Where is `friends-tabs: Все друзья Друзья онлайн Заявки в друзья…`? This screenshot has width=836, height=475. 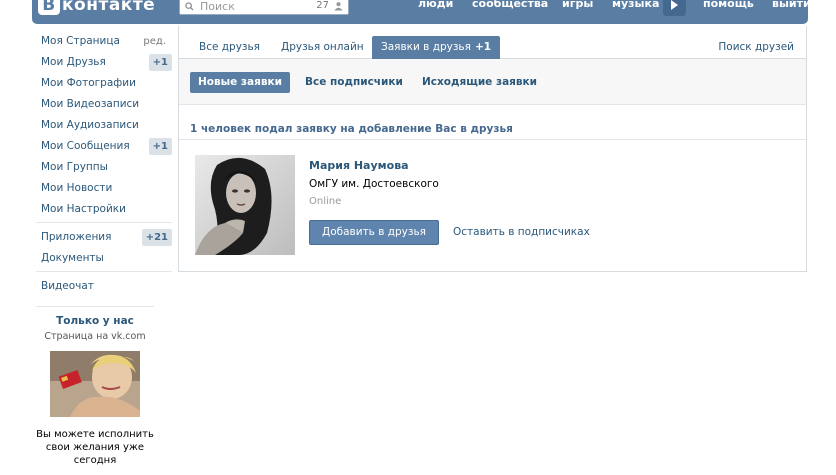 friends-tabs: Все друзья Друзья онлайн Заявки в друзья… is located at coordinates (492, 42).